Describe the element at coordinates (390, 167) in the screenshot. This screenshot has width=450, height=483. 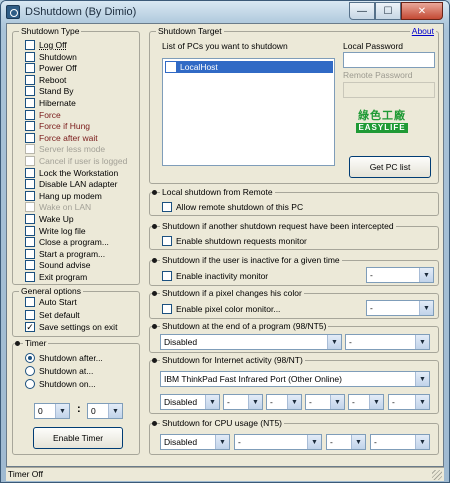
I see `get-pc-list-button: Get PC list` at that location.